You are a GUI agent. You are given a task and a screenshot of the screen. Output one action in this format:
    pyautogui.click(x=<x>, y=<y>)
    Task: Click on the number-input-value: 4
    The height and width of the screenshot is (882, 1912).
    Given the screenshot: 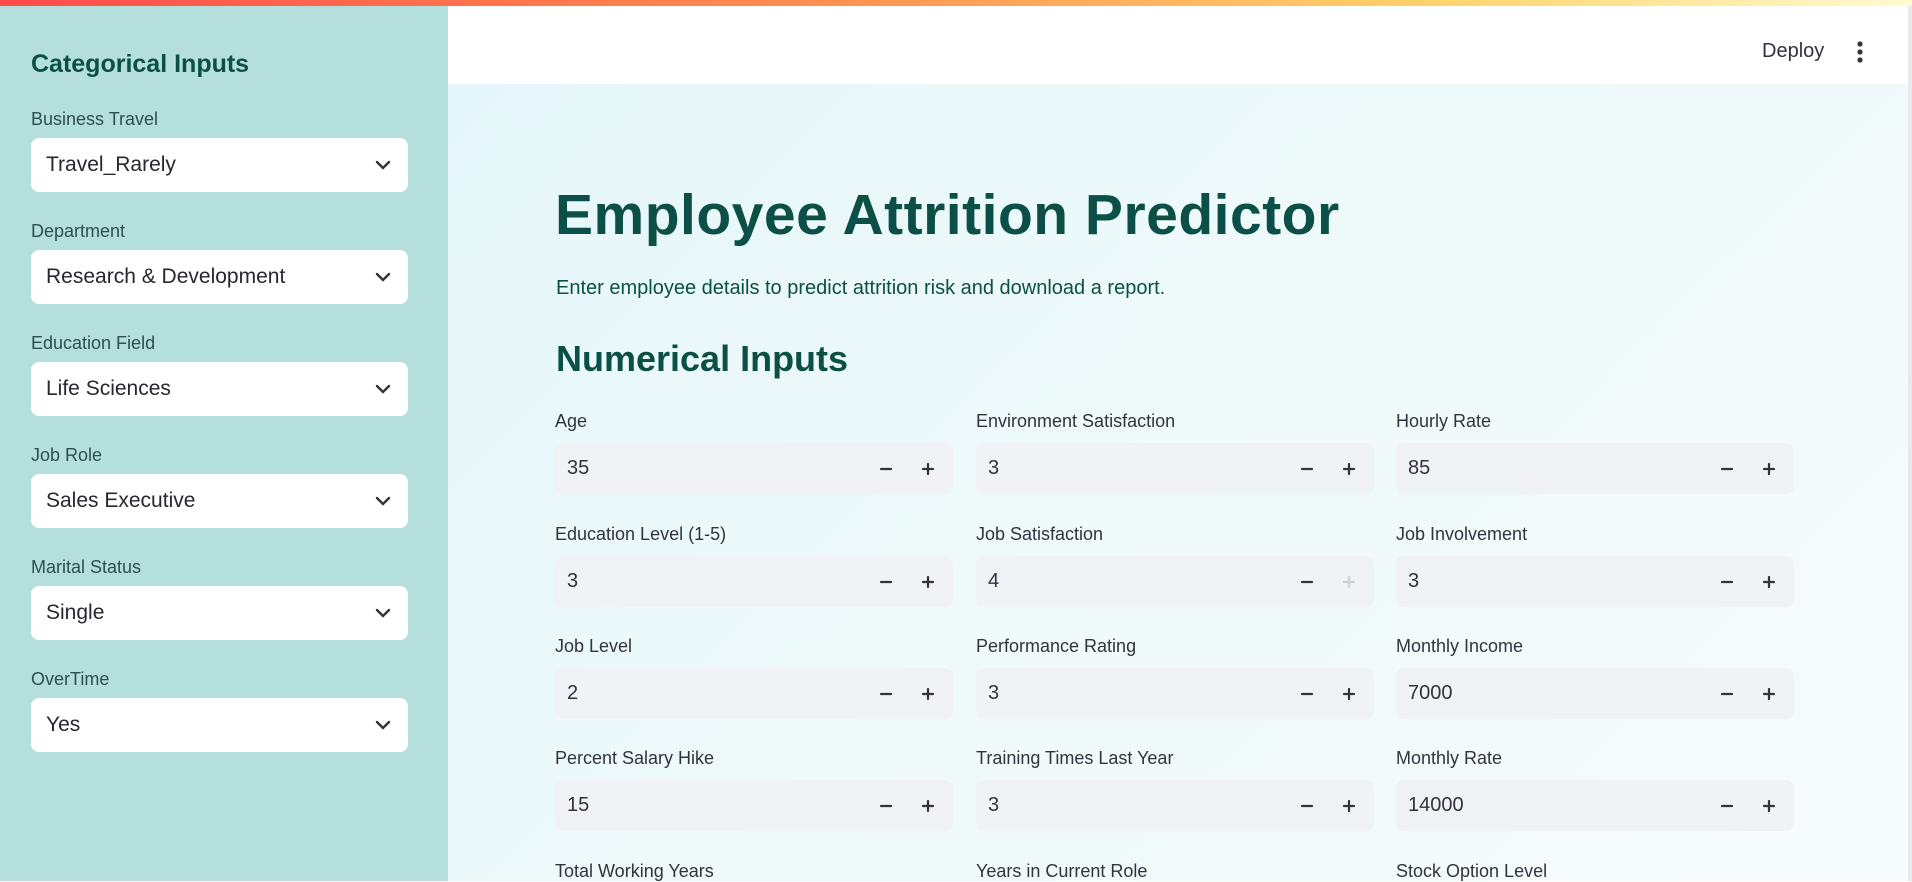 What is the action you would take?
    pyautogui.click(x=1131, y=581)
    